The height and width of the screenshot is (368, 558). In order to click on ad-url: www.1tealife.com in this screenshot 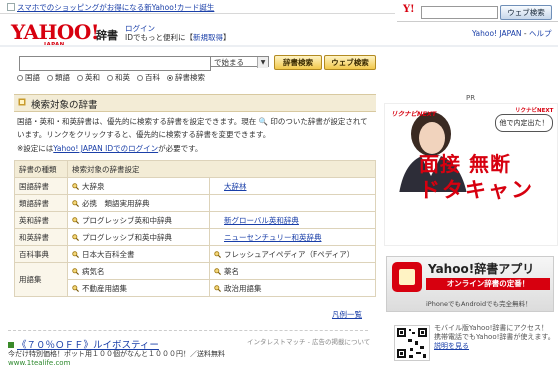, I will do `click(39, 363)`.